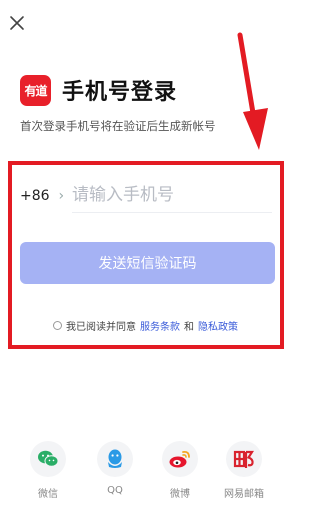  I want to click on agree-checkbox, so click(57, 325).